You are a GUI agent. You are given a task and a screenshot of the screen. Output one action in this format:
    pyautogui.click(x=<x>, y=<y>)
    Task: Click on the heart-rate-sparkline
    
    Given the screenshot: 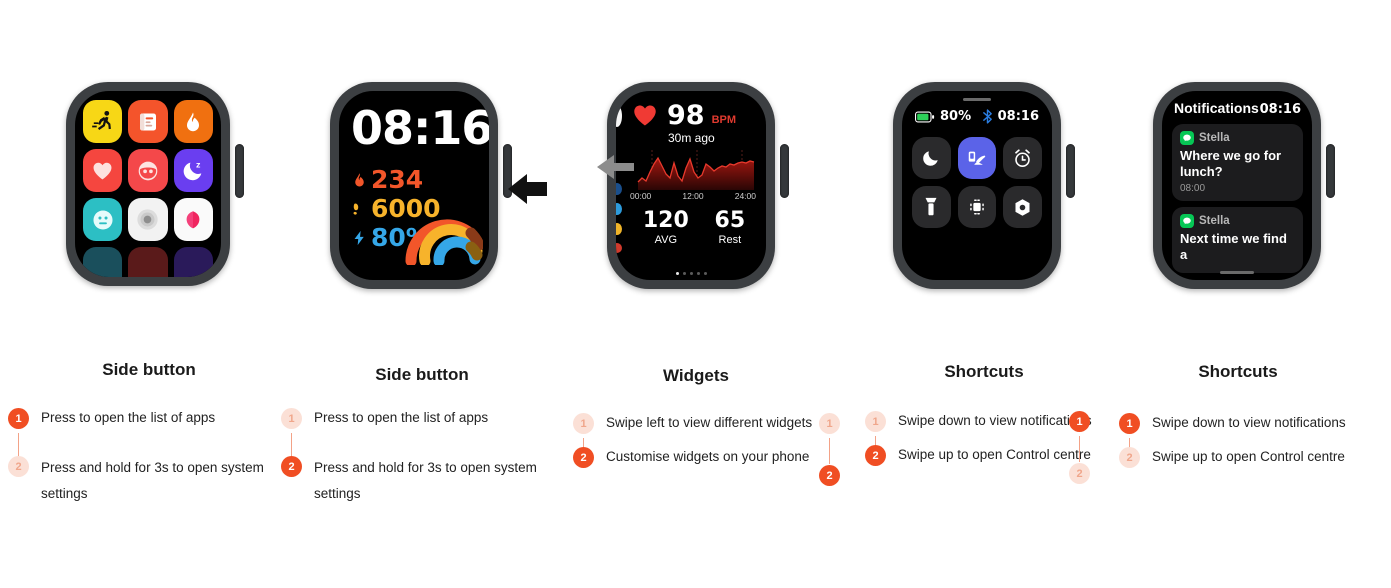 What is the action you would take?
    pyautogui.click(x=696, y=170)
    